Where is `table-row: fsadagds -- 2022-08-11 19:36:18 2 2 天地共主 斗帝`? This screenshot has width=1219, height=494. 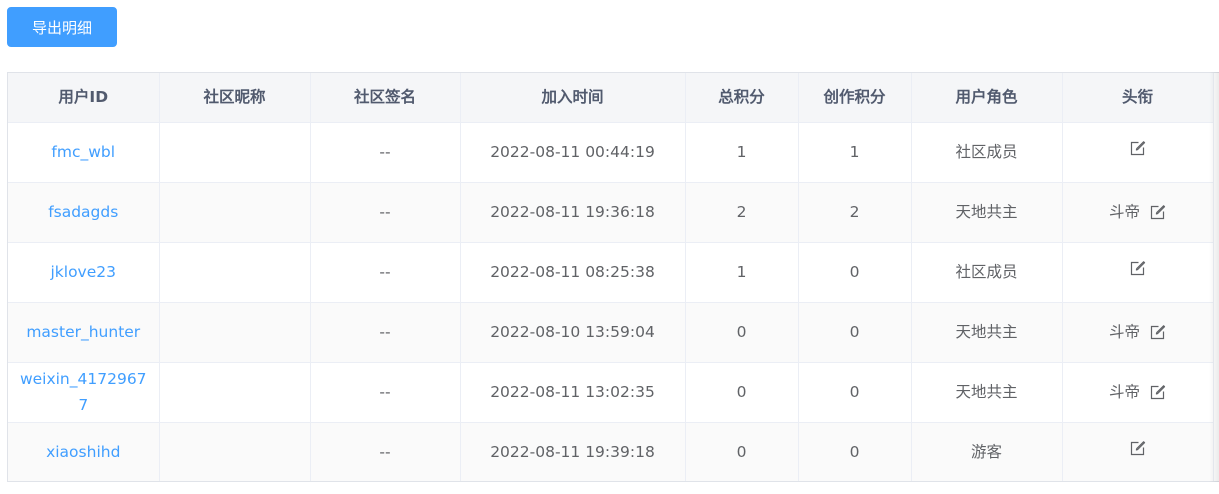
table-row: fsadagds -- 2022-08-11 19:36:18 2 2 天地共主 斗帝 is located at coordinates (611, 212).